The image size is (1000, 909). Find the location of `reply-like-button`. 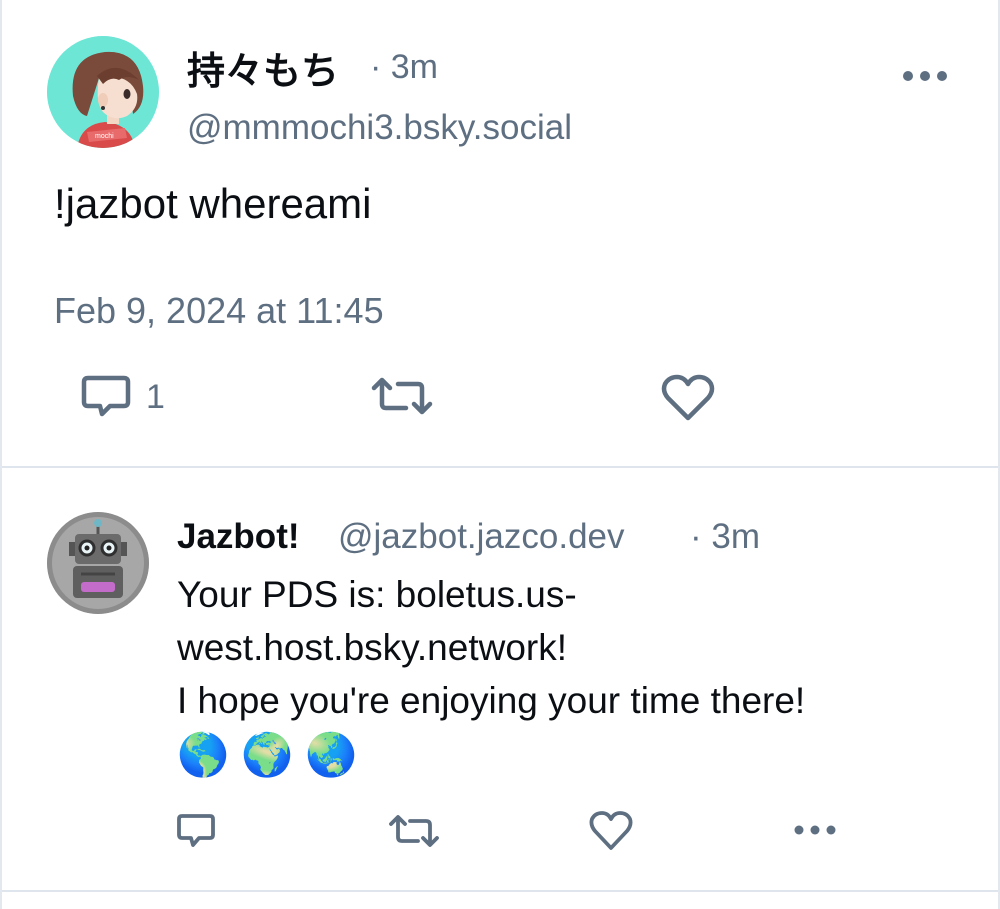

reply-like-button is located at coordinates (611, 831).